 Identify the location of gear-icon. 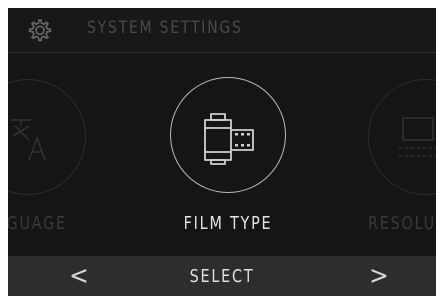
(40, 30).